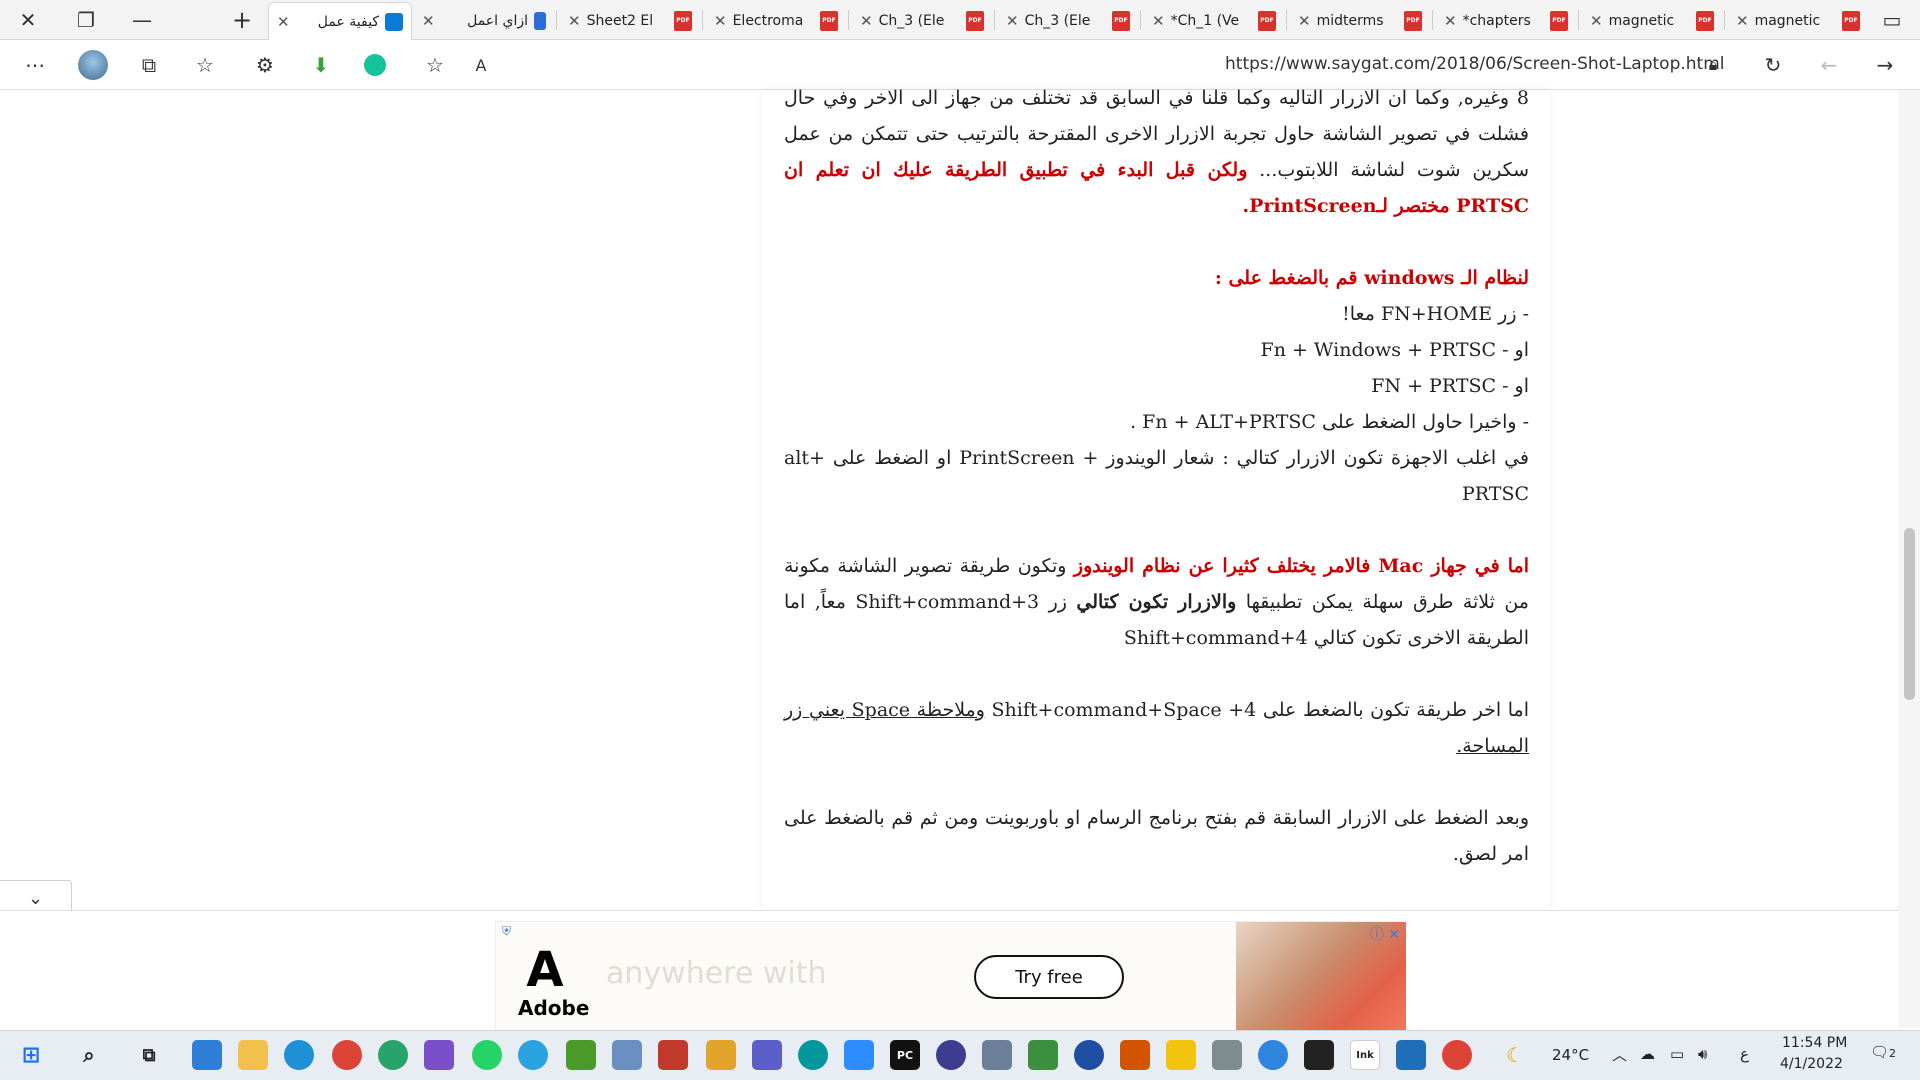  I want to click on tab-10: ✕ magnetic PDF, so click(1798, 21).